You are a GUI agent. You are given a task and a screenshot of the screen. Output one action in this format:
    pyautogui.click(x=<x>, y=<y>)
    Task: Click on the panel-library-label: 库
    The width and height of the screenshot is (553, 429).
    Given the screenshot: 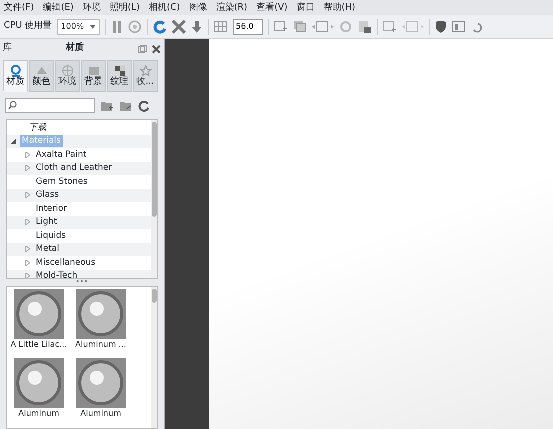 What is the action you would take?
    pyautogui.click(x=7, y=49)
    